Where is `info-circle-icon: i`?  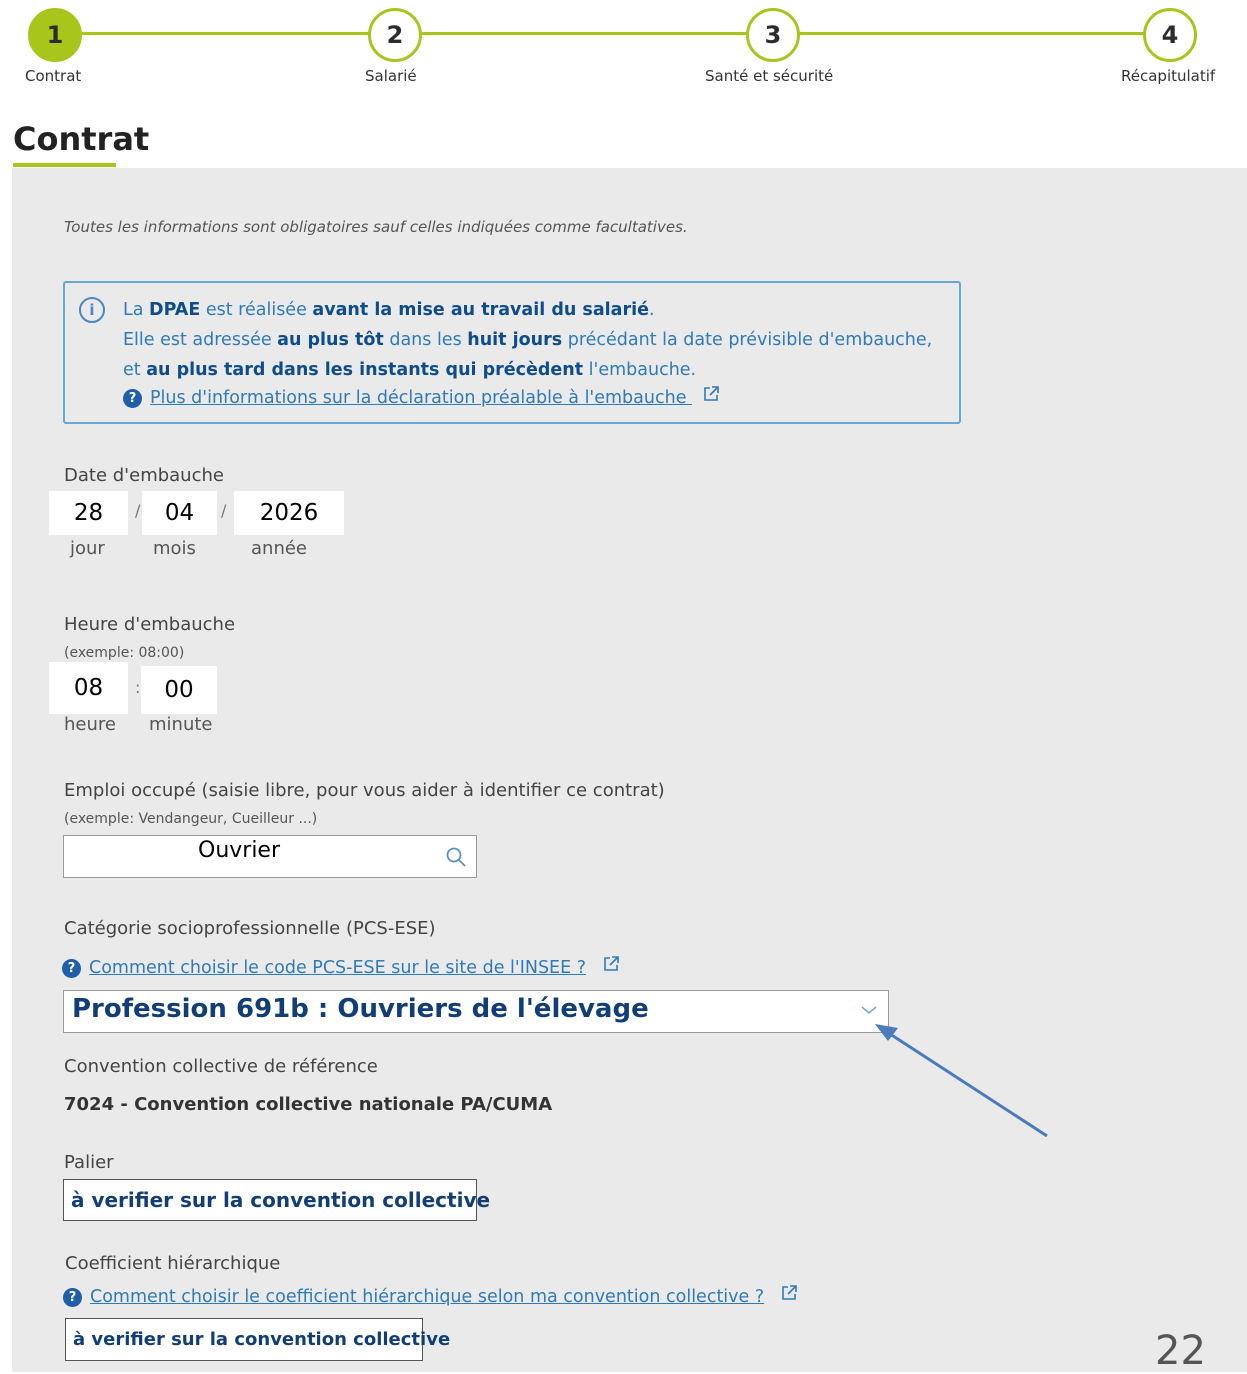 info-circle-icon: i is located at coordinates (92, 310).